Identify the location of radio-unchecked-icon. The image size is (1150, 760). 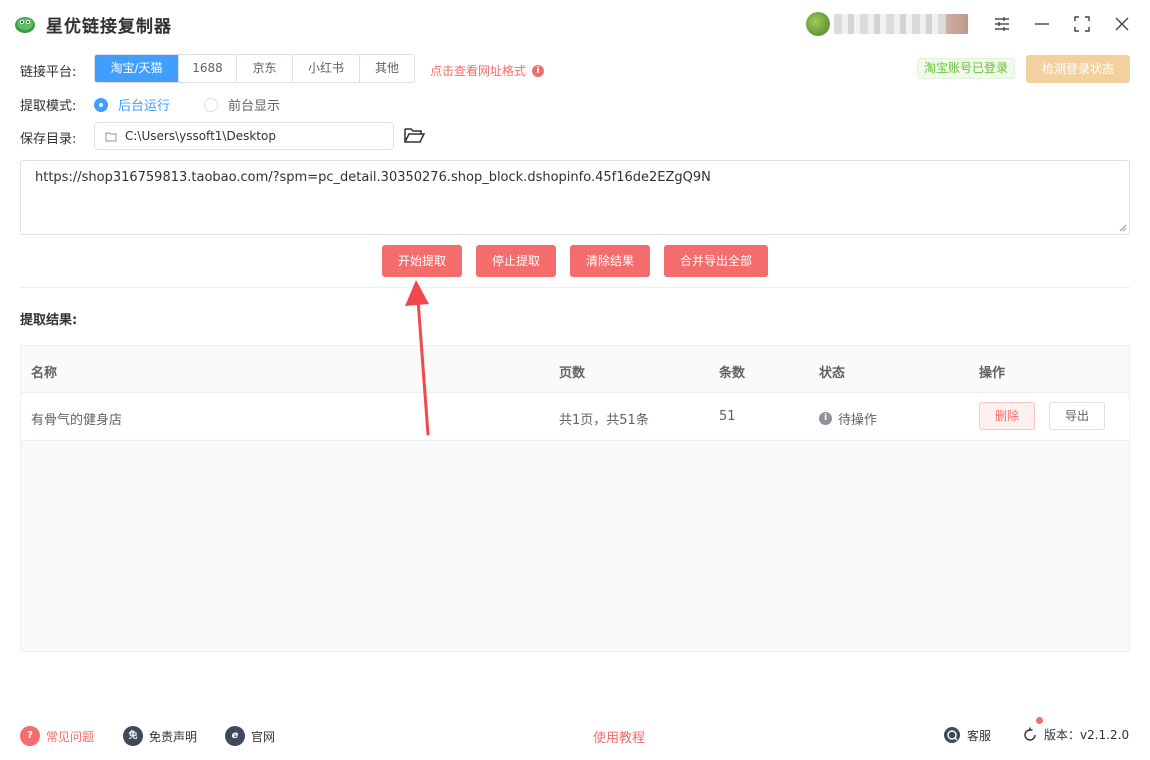
(211, 104).